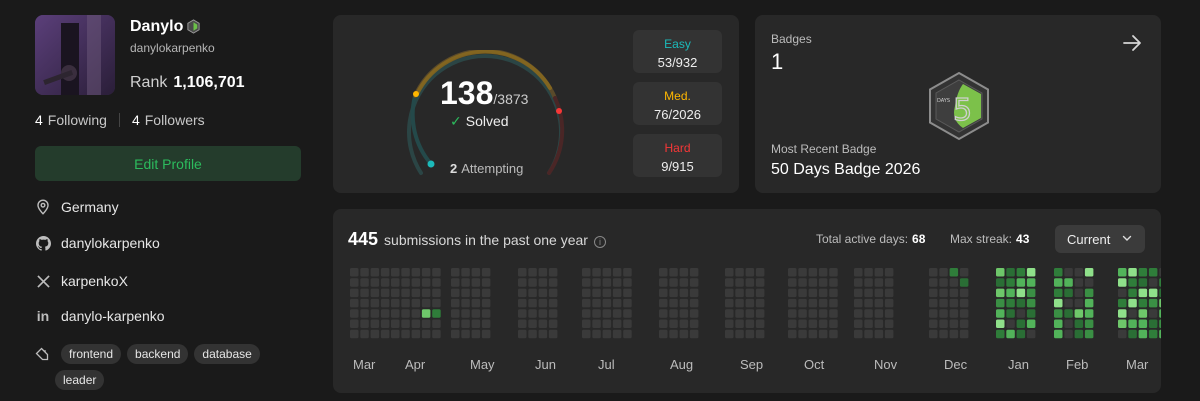 Image resolution: width=1200 pixels, height=401 pixels. Describe the element at coordinates (91, 354) in the screenshot. I see `skill-tag: frontend` at that location.